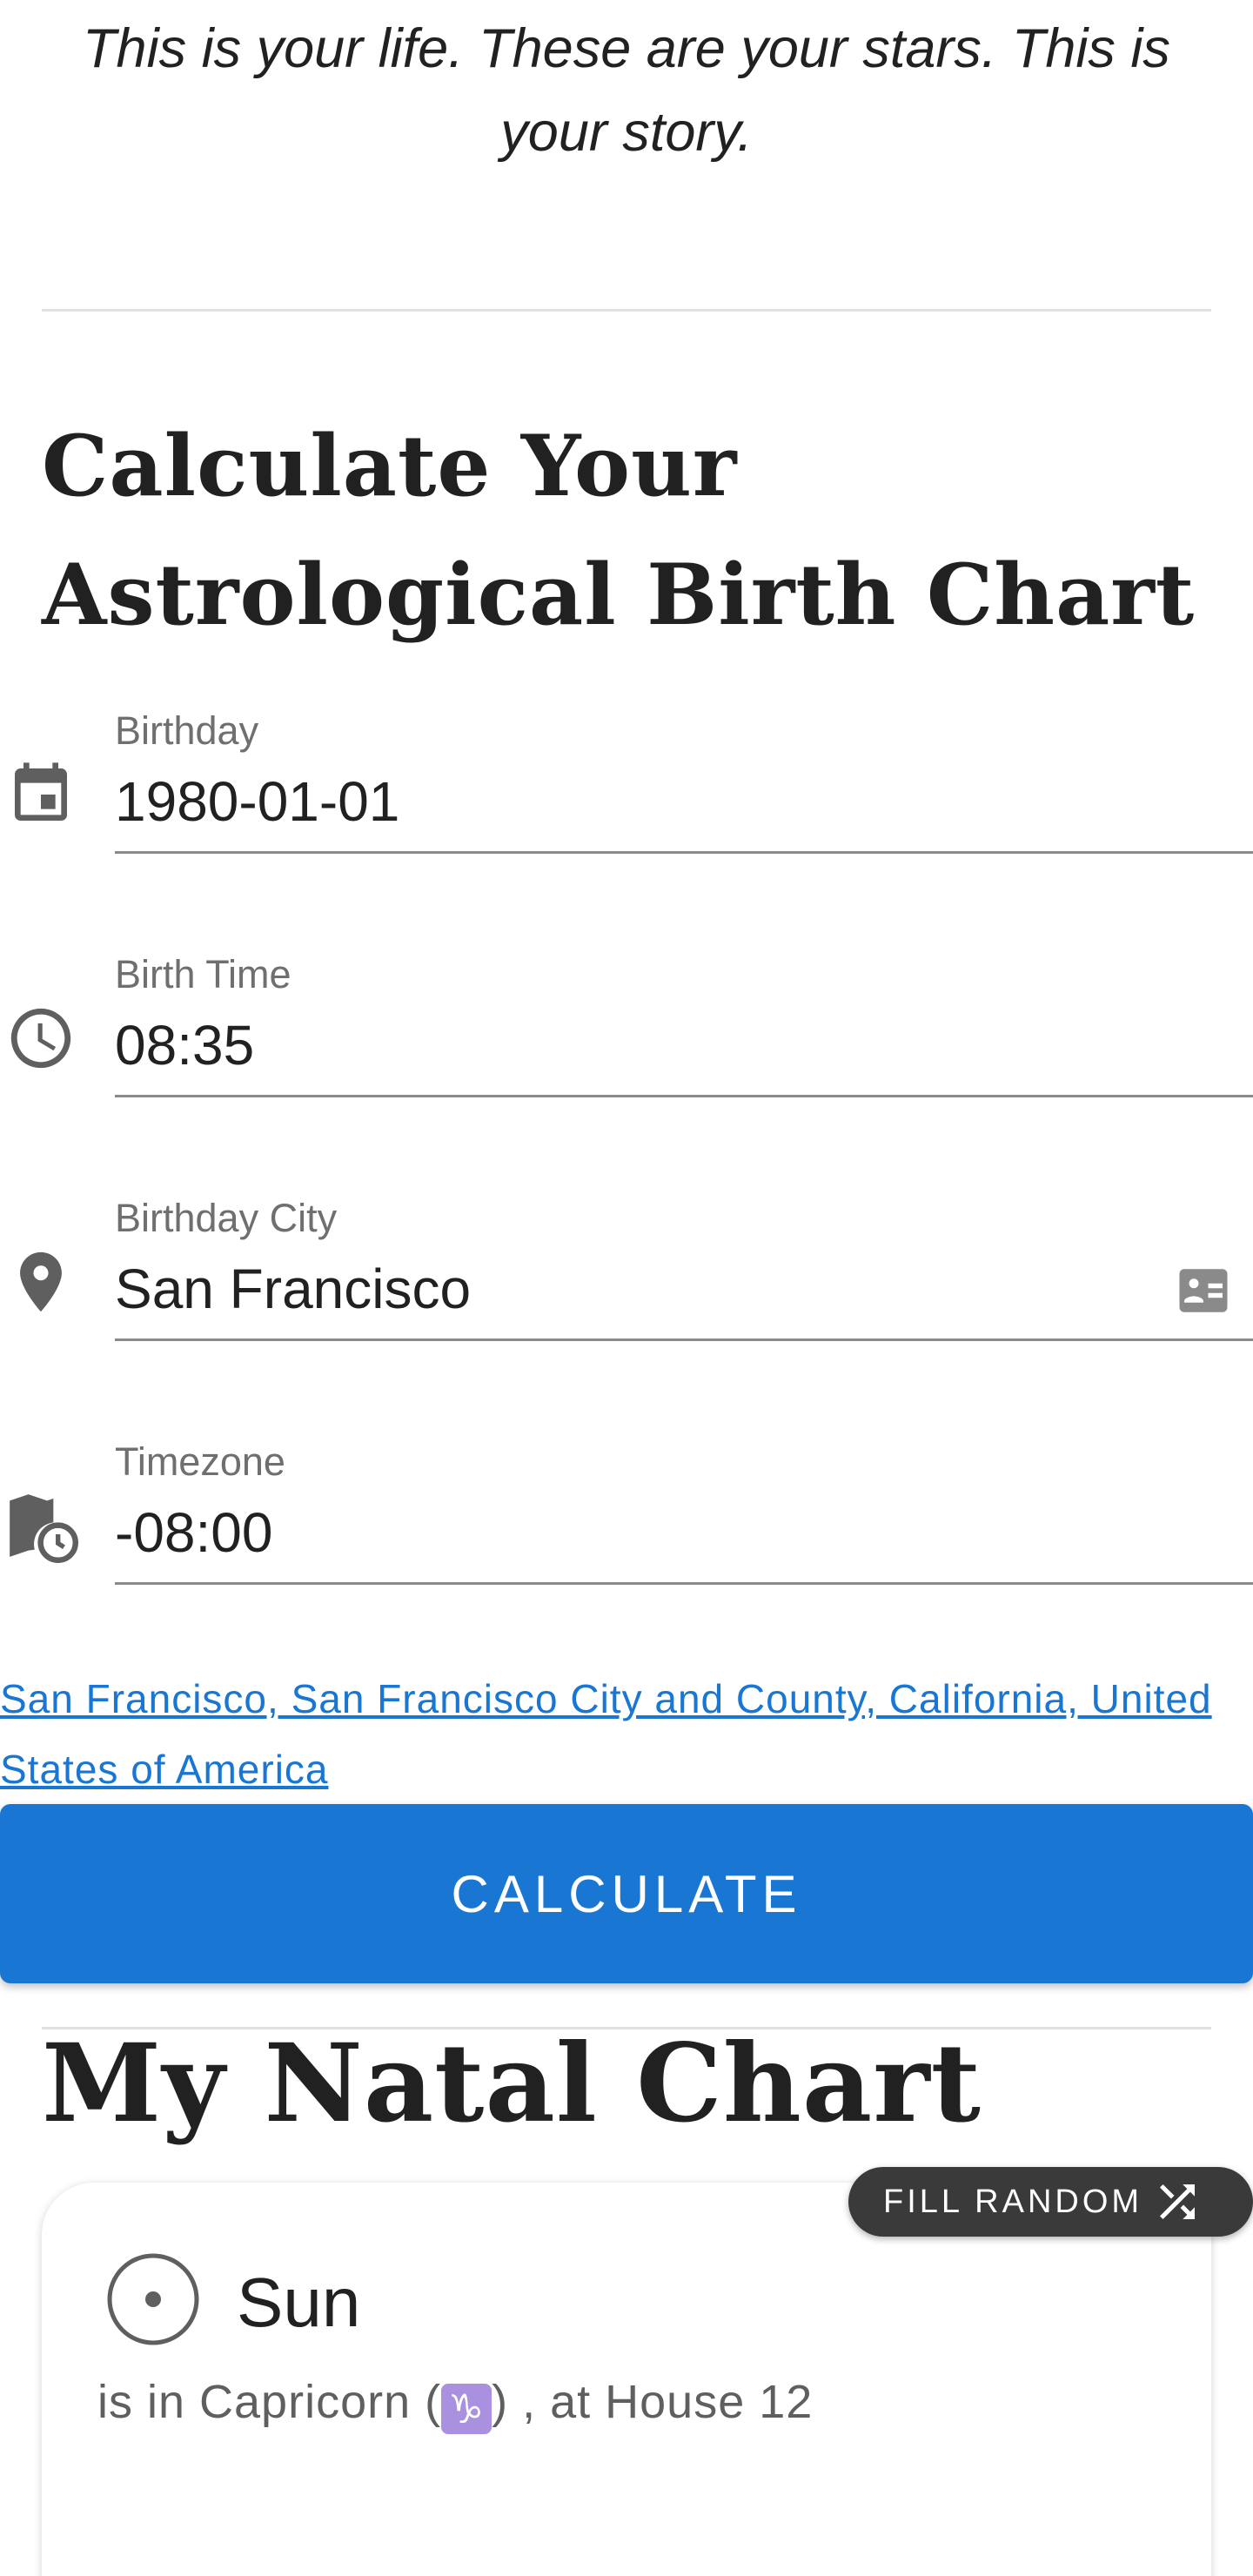 The width and height of the screenshot is (1253, 2576). Describe the element at coordinates (299, 2302) in the screenshot. I see `planet-name: Sun` at that location.